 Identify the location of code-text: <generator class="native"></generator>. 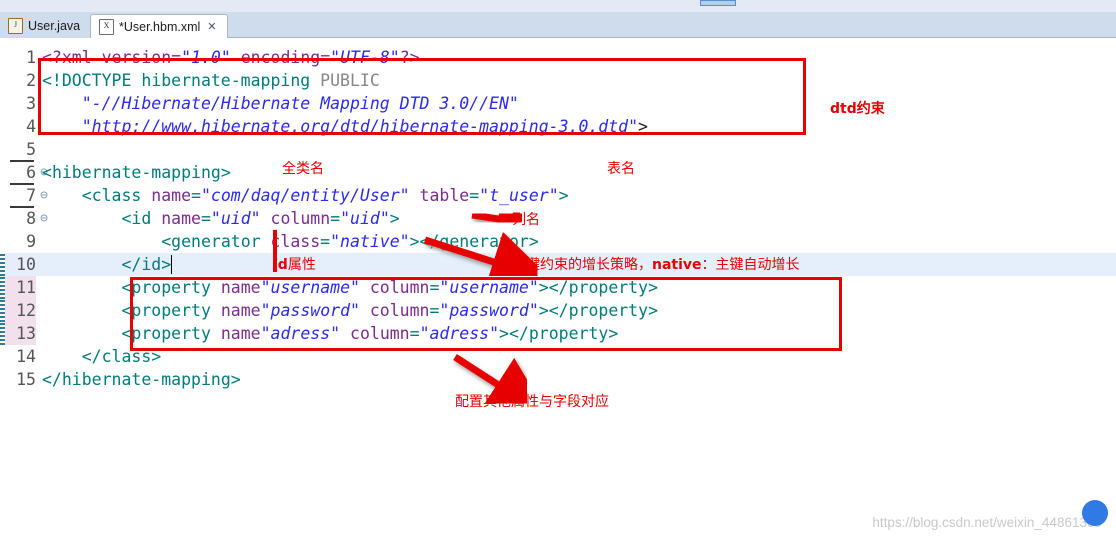
(350, 241).